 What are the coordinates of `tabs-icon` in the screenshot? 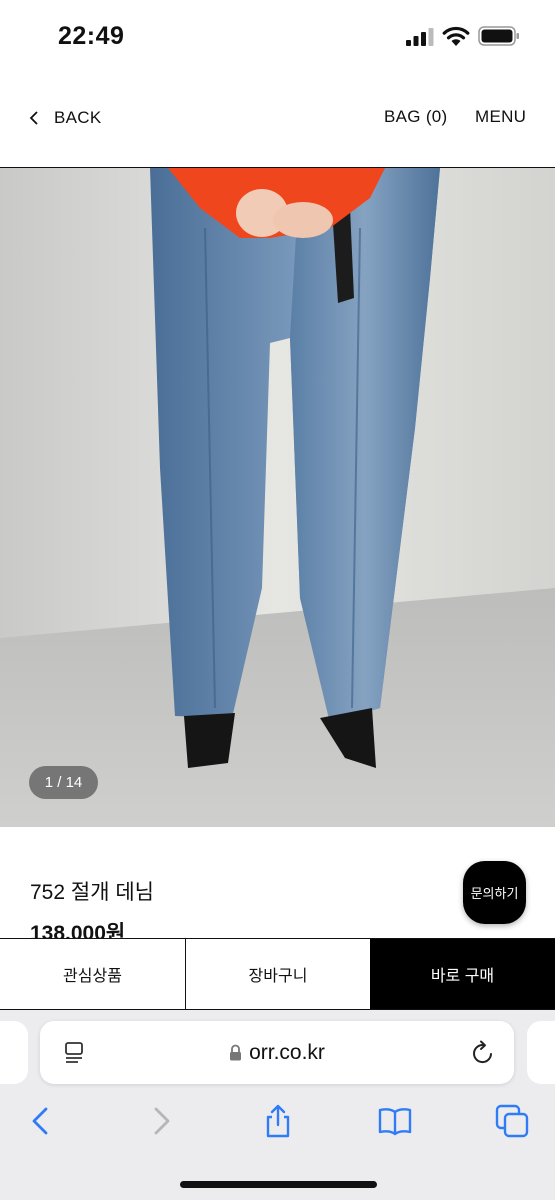 It's located at (512, 1121).